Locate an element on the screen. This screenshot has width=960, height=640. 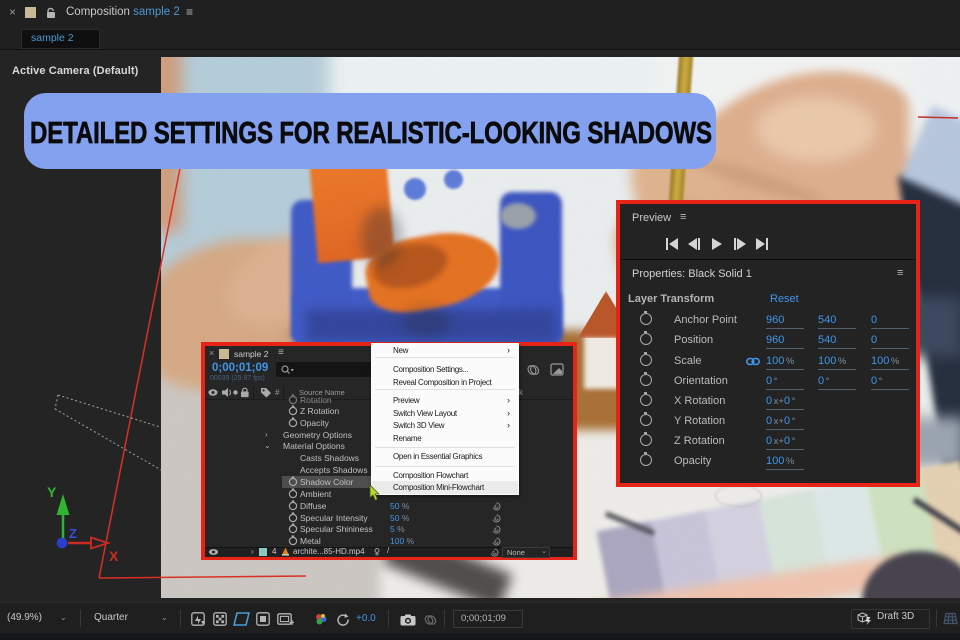
svg-text: X is located at coordinates (114, 556).